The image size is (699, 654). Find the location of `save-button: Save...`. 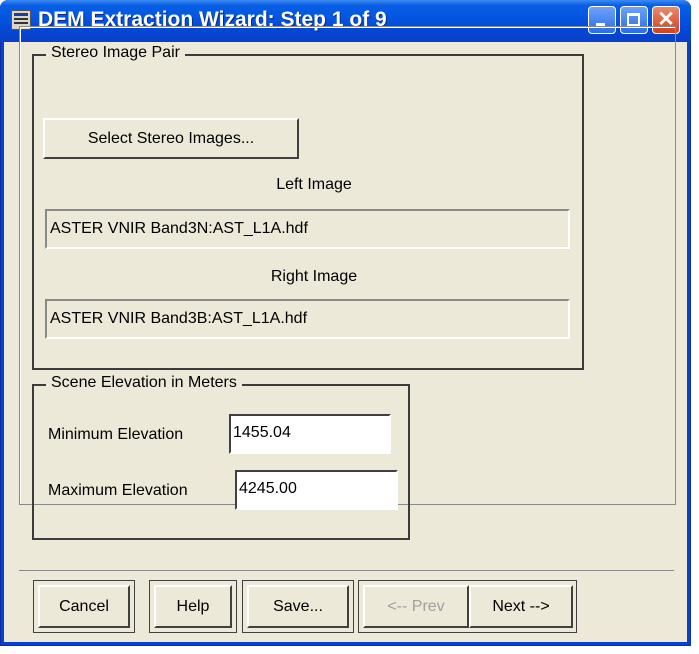

save-button: Save... is located at coordinates (298, 606).